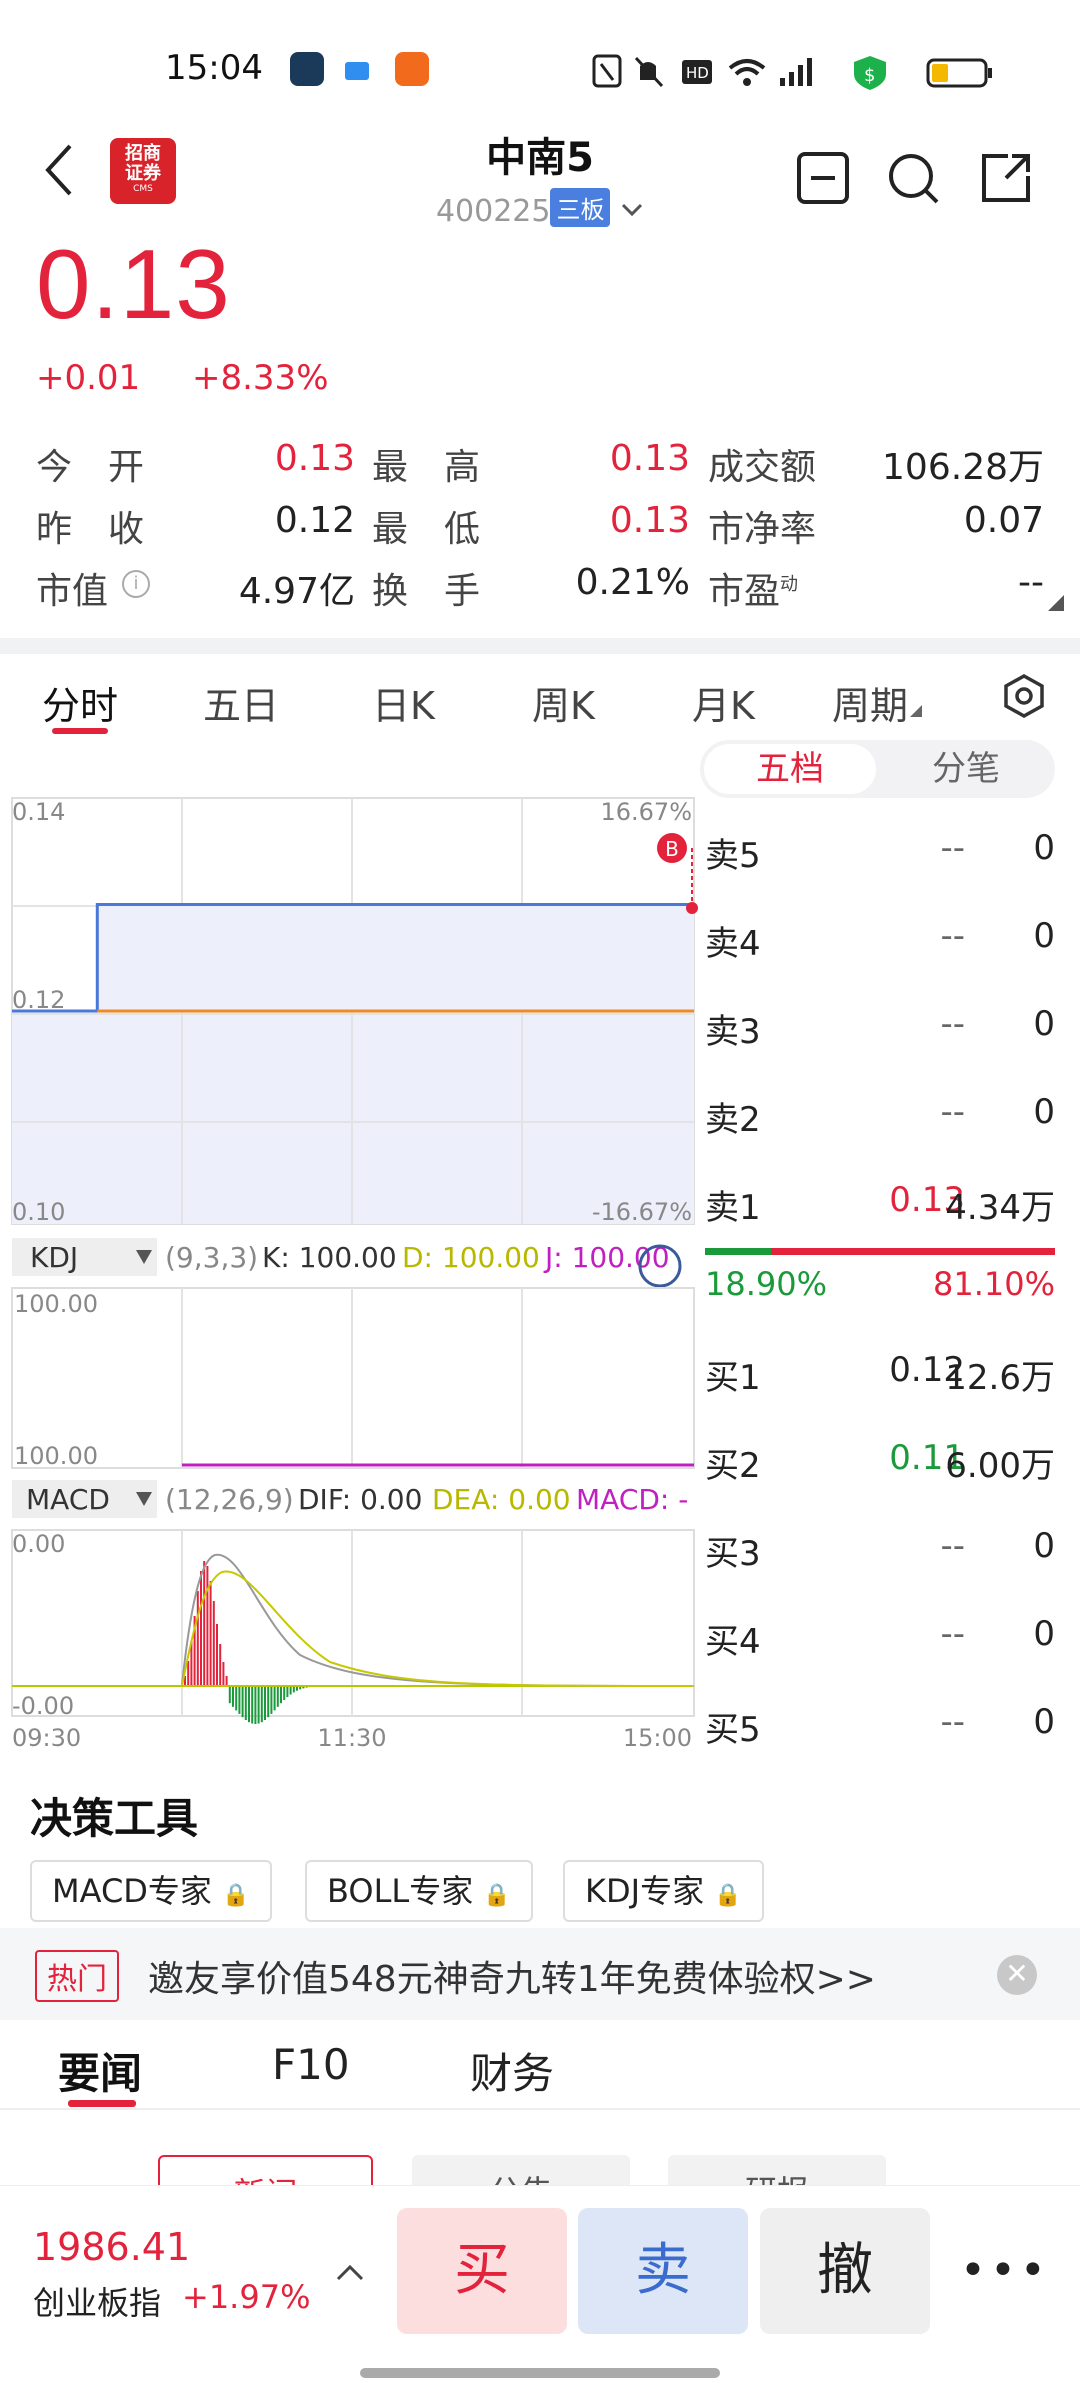  Describe the element at coordinates (880, 1024) in the screenshot. I see `ask-row: 卖3 -- 0` at that location.